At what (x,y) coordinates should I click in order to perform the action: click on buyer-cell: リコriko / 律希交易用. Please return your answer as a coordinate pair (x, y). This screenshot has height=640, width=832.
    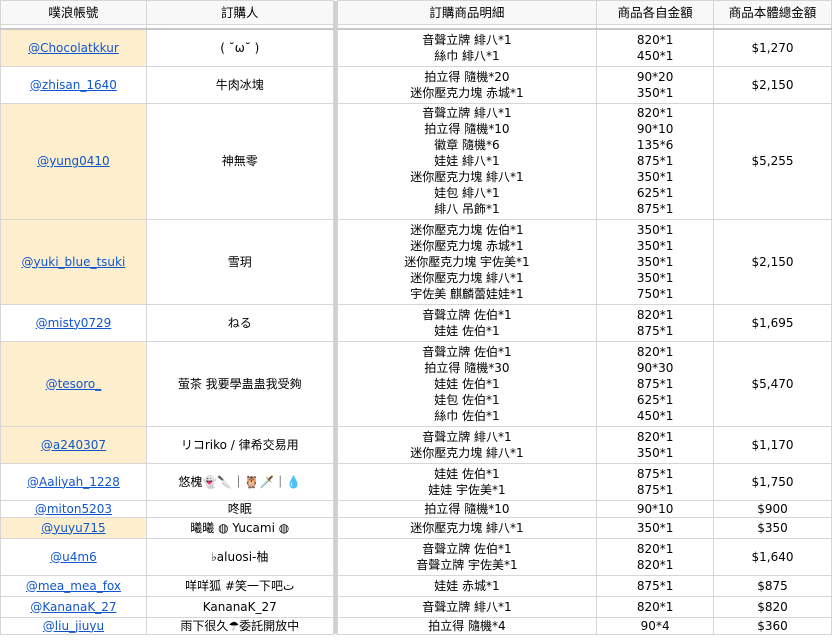
    Looking at the image, I should click on (239, 444).